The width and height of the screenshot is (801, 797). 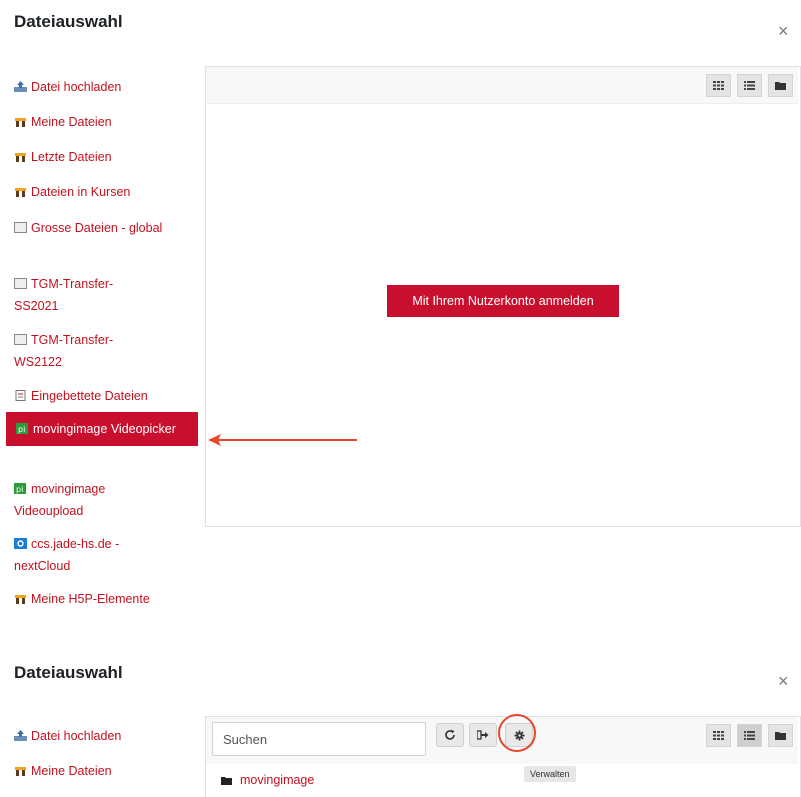 What do you see at coordinates (64, 295) in the screenshot?
I see `sidebar-item-label: TGM-Transfer-SS2021` at bounding box center [64, 295].